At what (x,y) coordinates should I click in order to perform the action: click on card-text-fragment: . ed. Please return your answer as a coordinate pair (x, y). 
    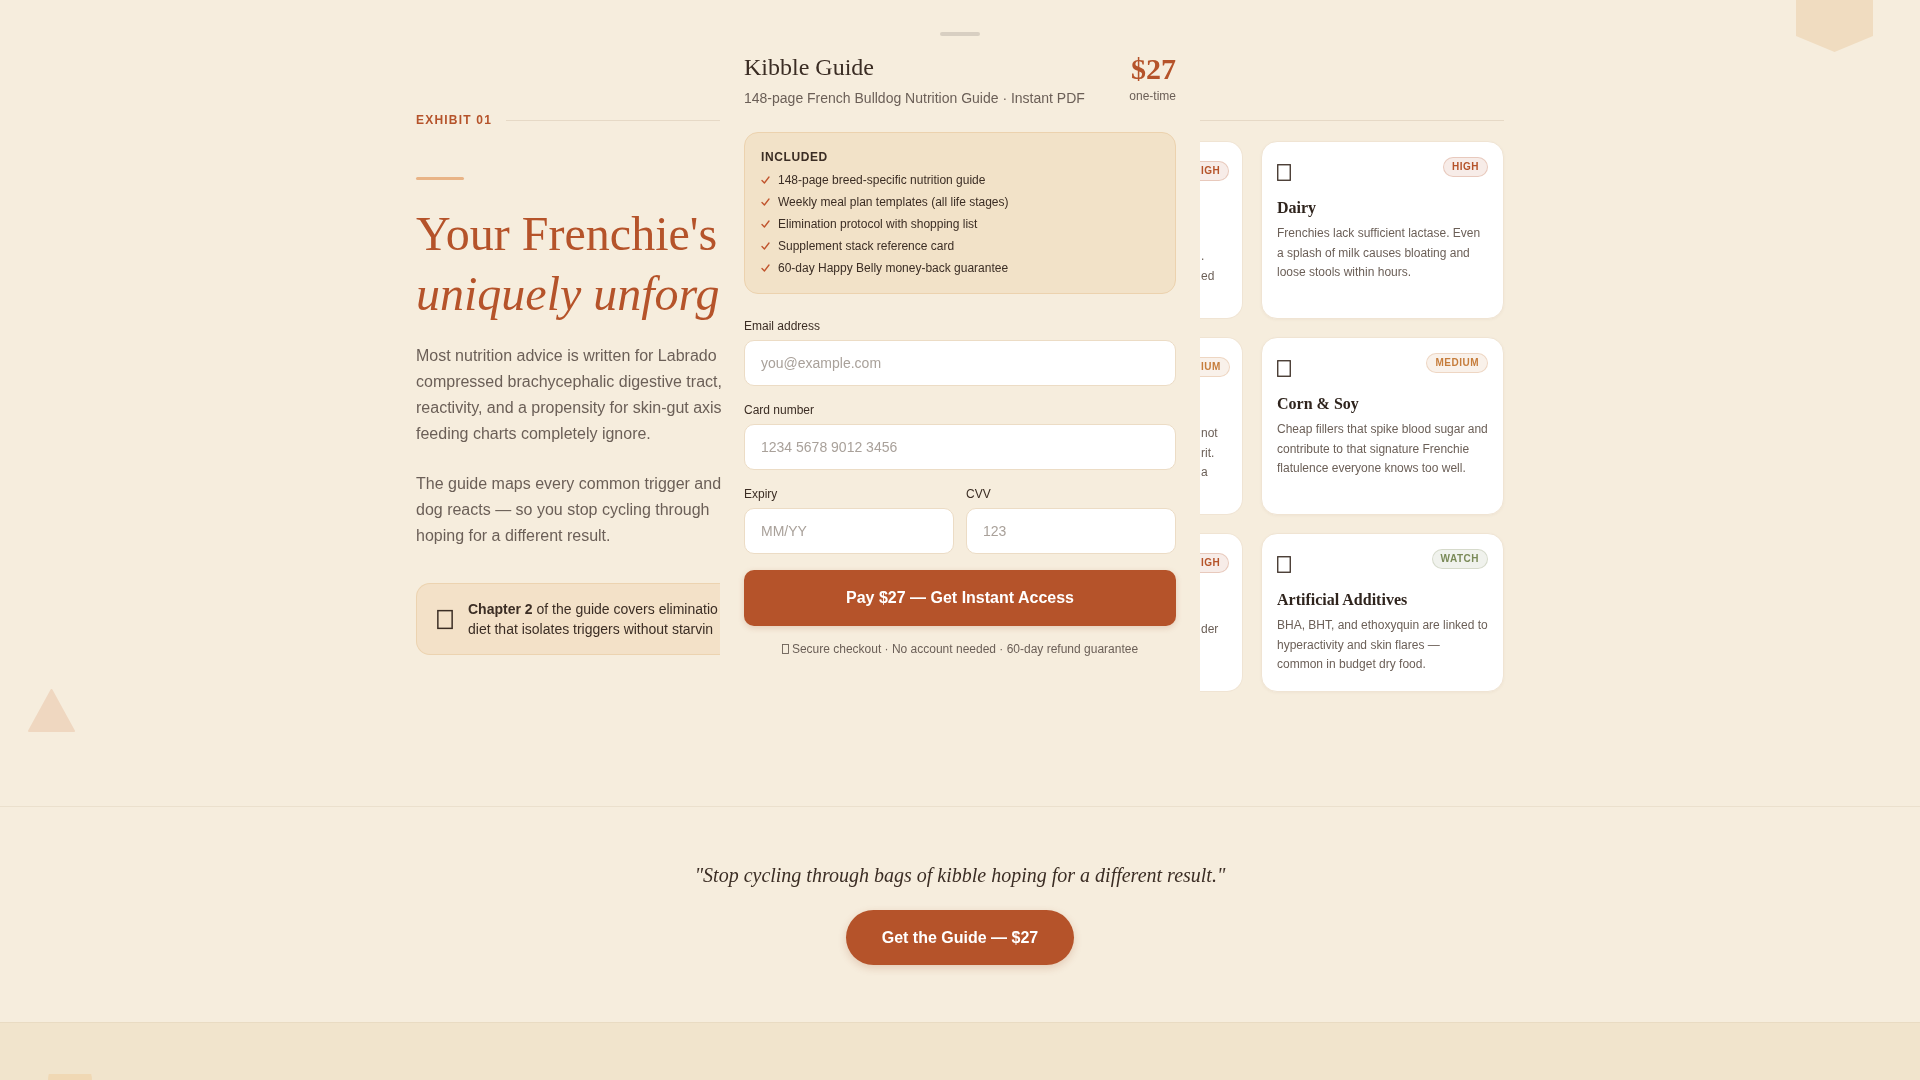
    Looking at the image, I should click on (1208, 266).